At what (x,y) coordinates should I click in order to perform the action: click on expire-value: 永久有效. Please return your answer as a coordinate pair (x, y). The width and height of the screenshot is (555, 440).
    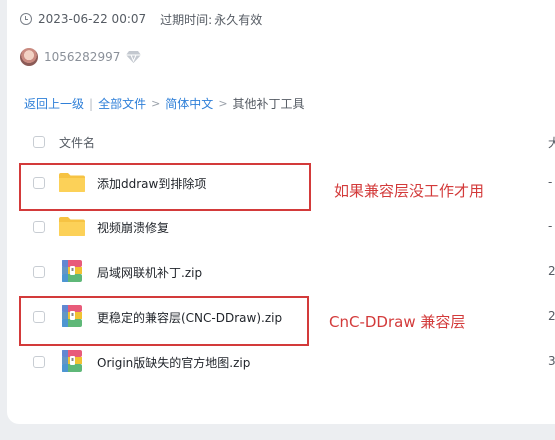
    Looking at the image, I should click on (238, 19).